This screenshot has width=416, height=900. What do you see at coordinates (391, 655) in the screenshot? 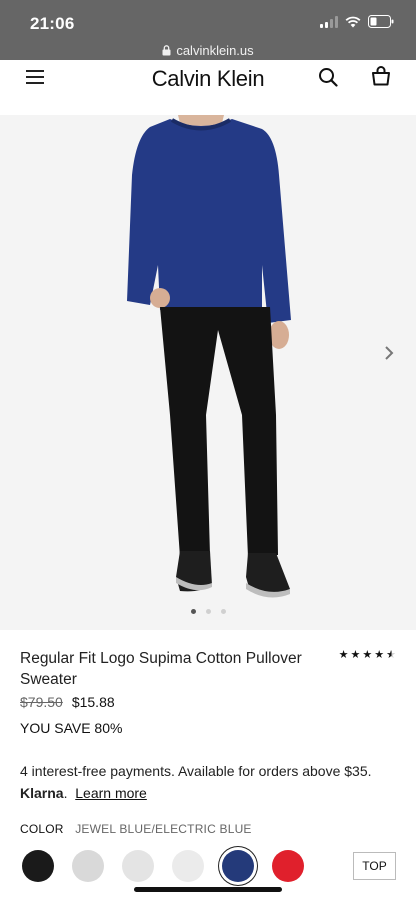
I see `half-star-icon: ★` at bounding box center [391, 655].